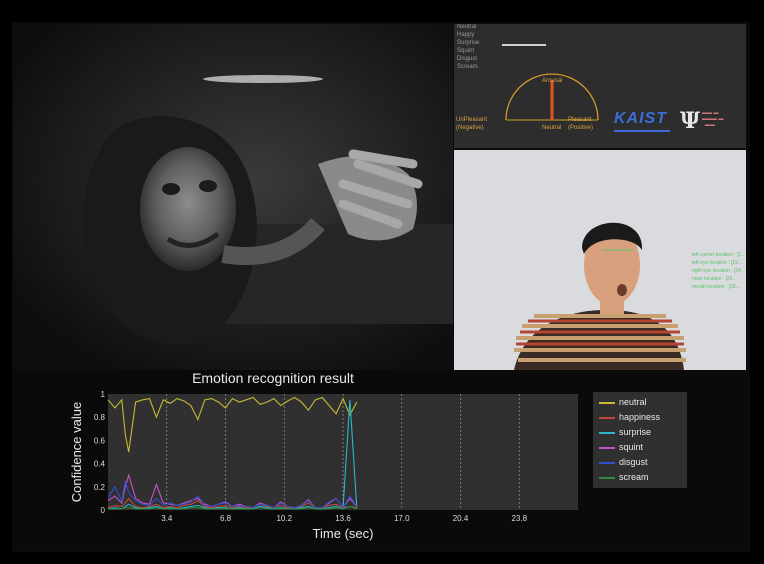 This screenshot has height=564, width=764. Describe the element at coordinates (402, 518) in the screenshot. I see `x-tick-label: 17.0` at that location.